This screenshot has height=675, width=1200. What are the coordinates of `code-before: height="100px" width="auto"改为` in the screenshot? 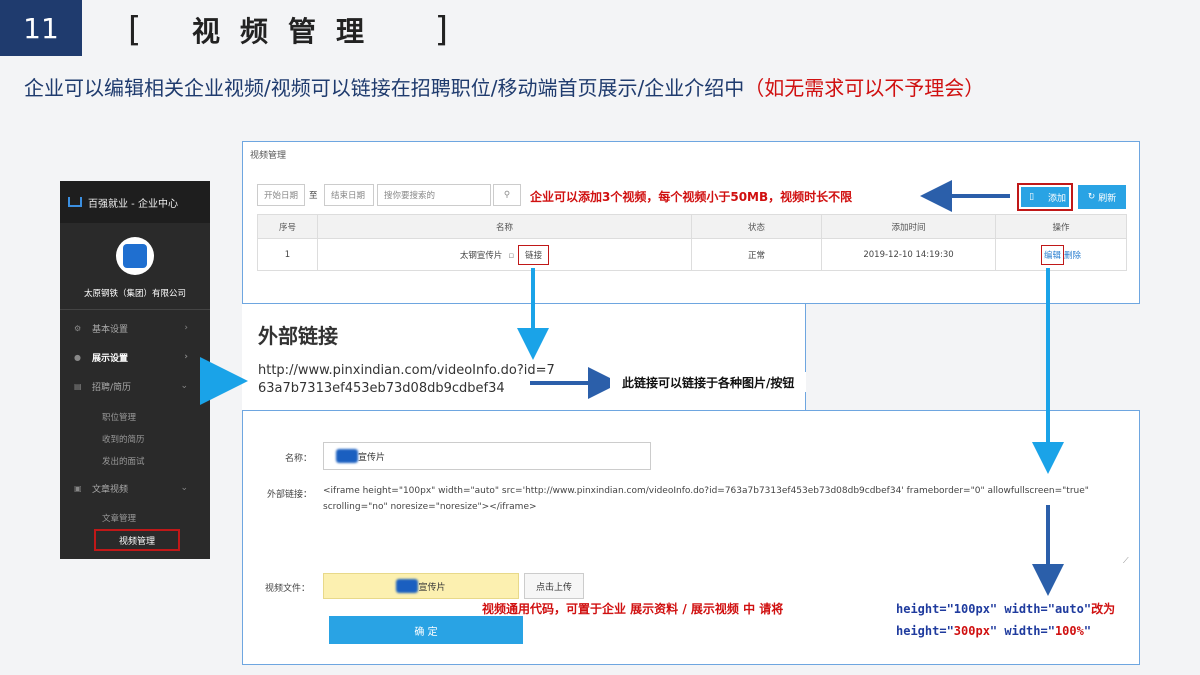 It's located at (1005, 608).